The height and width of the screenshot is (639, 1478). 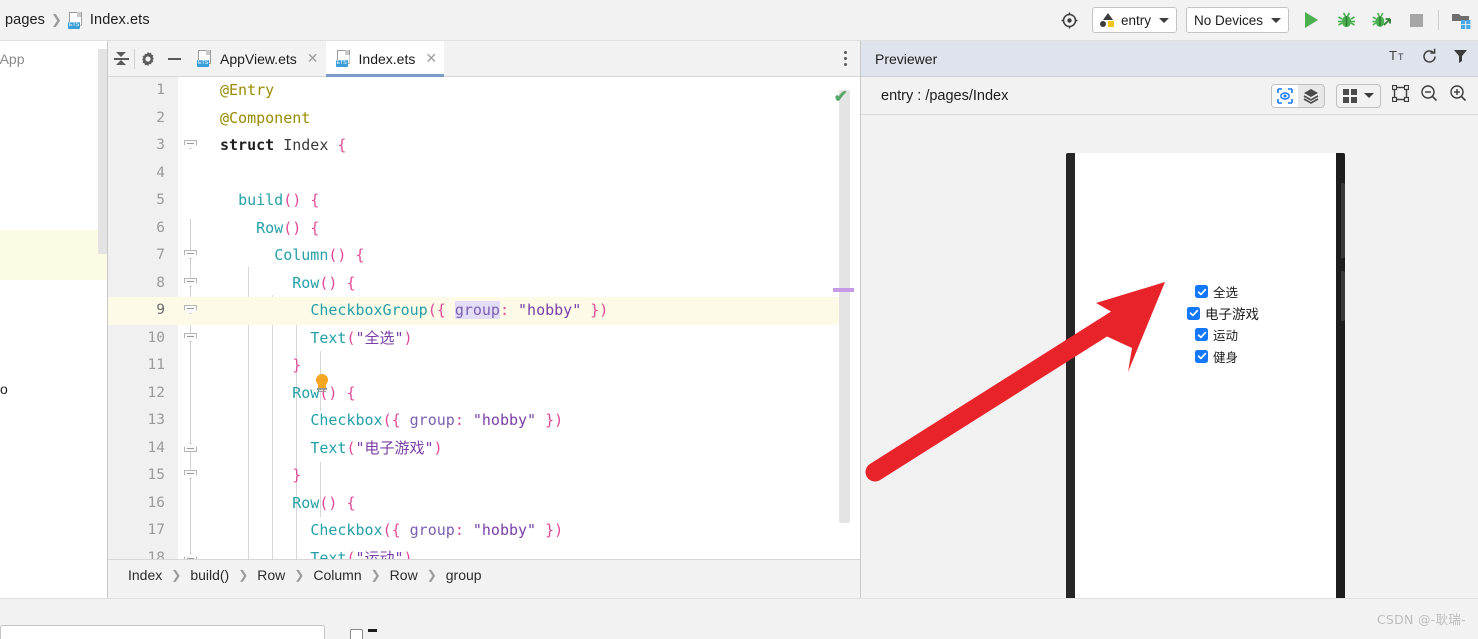 What do you see at coordinates (436, 310) in the screenshot?
I see `code-token: ({` at bounding box center [436, 310].